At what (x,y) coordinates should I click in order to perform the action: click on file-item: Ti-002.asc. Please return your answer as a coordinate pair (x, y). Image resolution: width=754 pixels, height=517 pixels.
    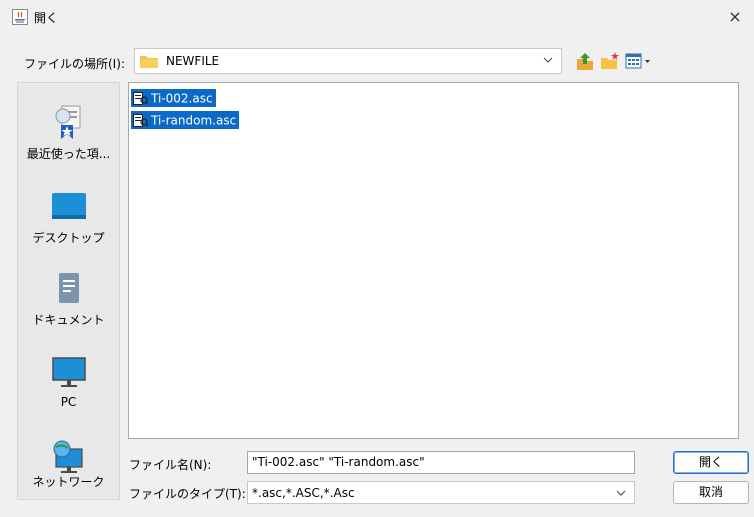
    Looking at the image, I should click on (173, 98).